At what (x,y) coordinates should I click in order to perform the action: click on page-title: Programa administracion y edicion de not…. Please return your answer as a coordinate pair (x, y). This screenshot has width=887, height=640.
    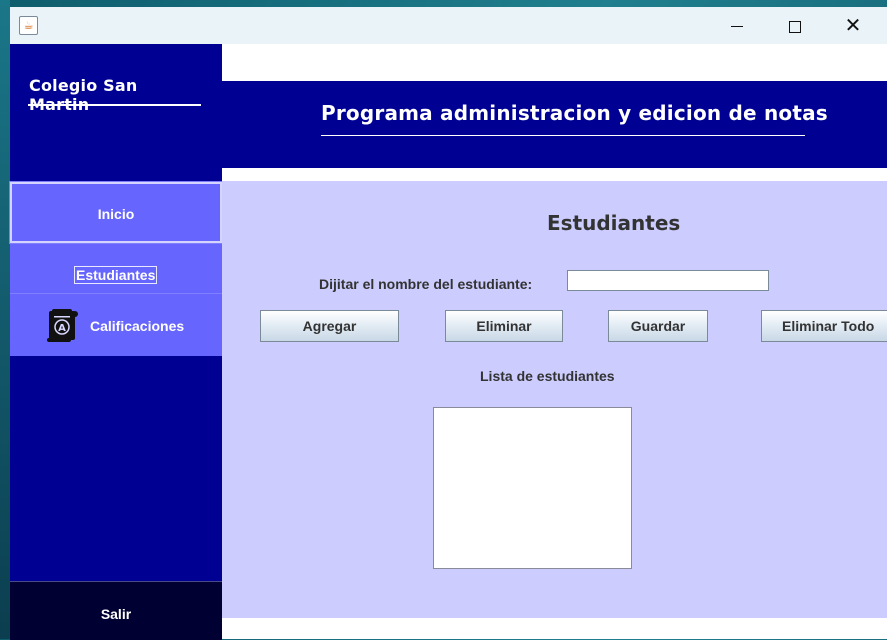
    Looking at the image, I should click on (574, 113).